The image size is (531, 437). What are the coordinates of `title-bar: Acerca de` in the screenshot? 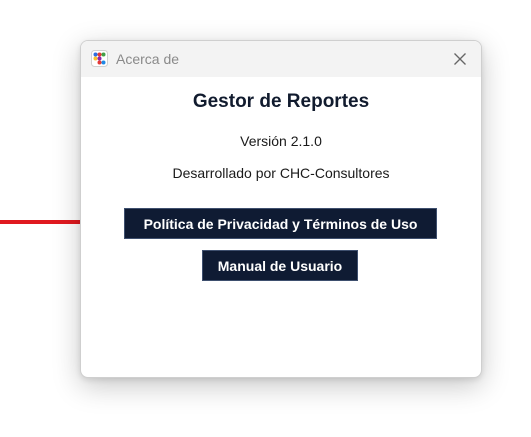 It's located at (281, 59).